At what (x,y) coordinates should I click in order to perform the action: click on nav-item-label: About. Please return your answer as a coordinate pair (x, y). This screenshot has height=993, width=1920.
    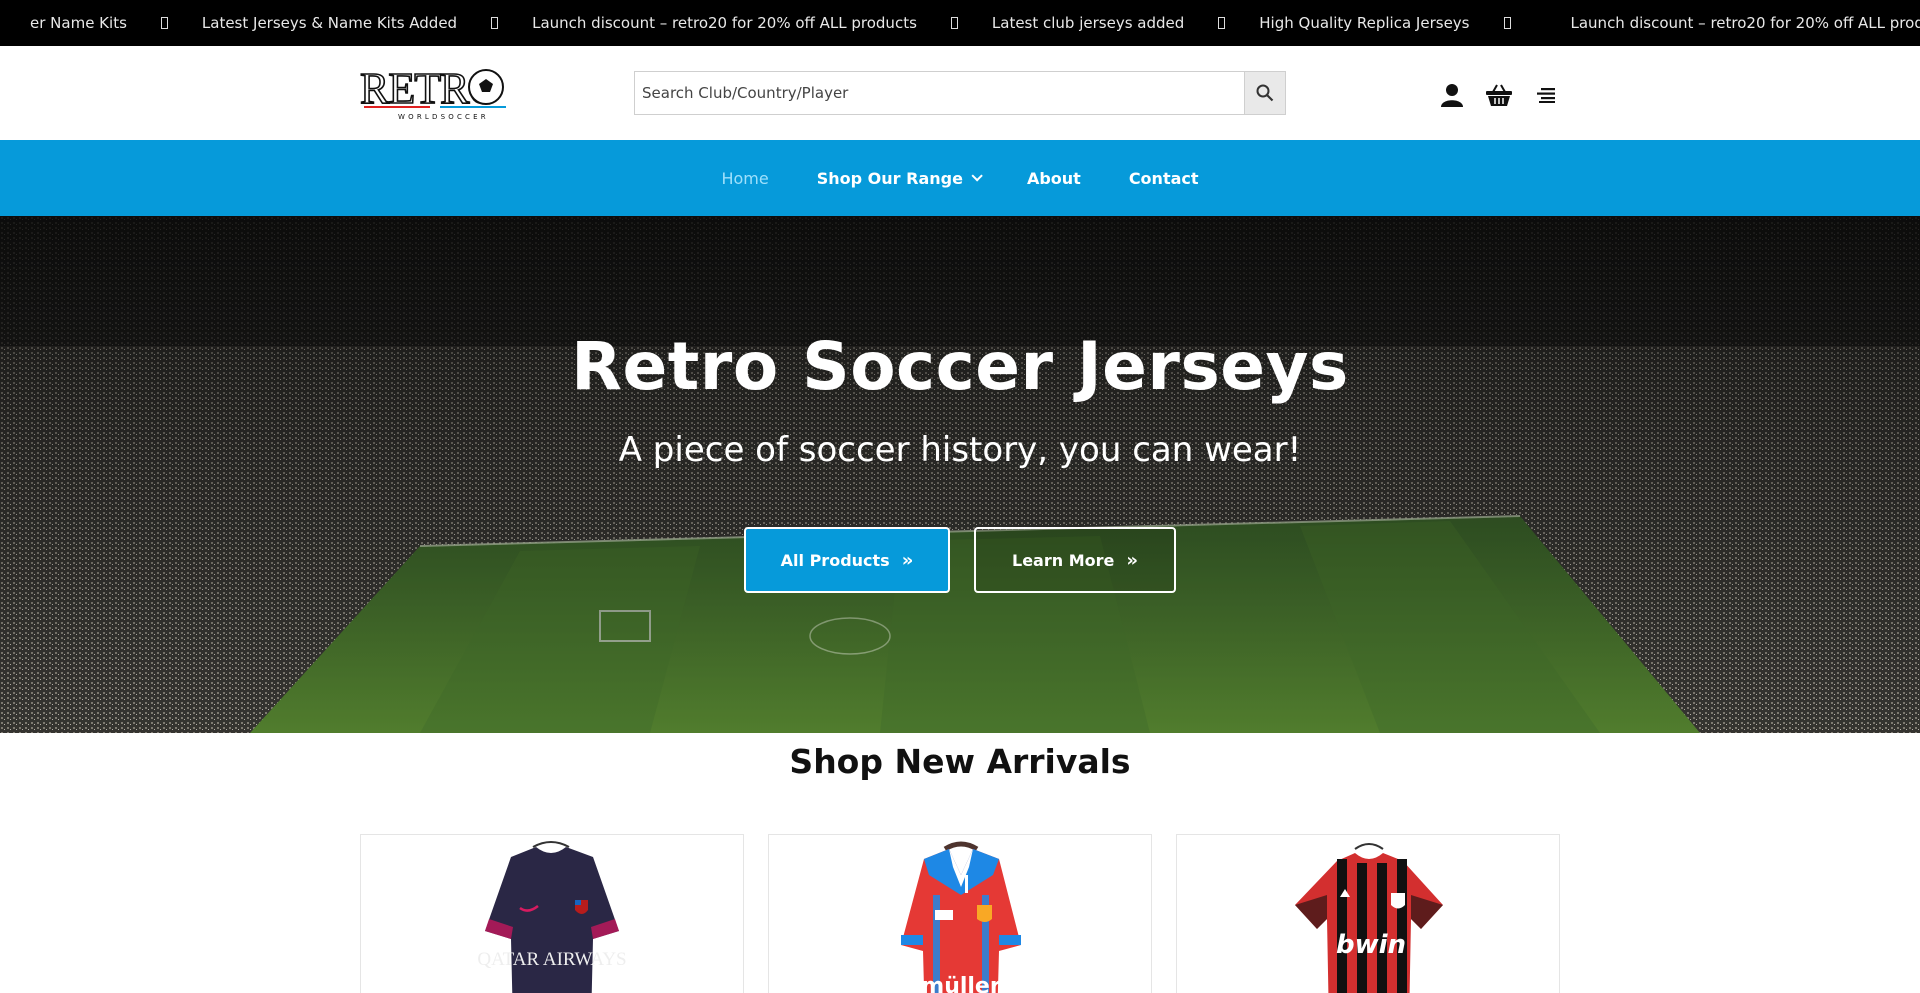
    Looking at the image, I should click on (1053, 178).